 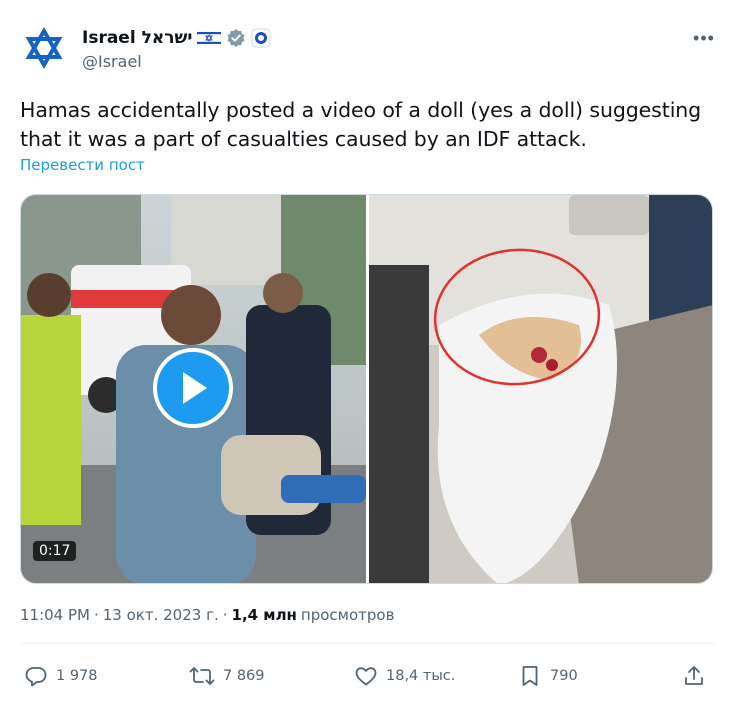 I want to click on star-of-david-icon, so click(x=44, y=48).